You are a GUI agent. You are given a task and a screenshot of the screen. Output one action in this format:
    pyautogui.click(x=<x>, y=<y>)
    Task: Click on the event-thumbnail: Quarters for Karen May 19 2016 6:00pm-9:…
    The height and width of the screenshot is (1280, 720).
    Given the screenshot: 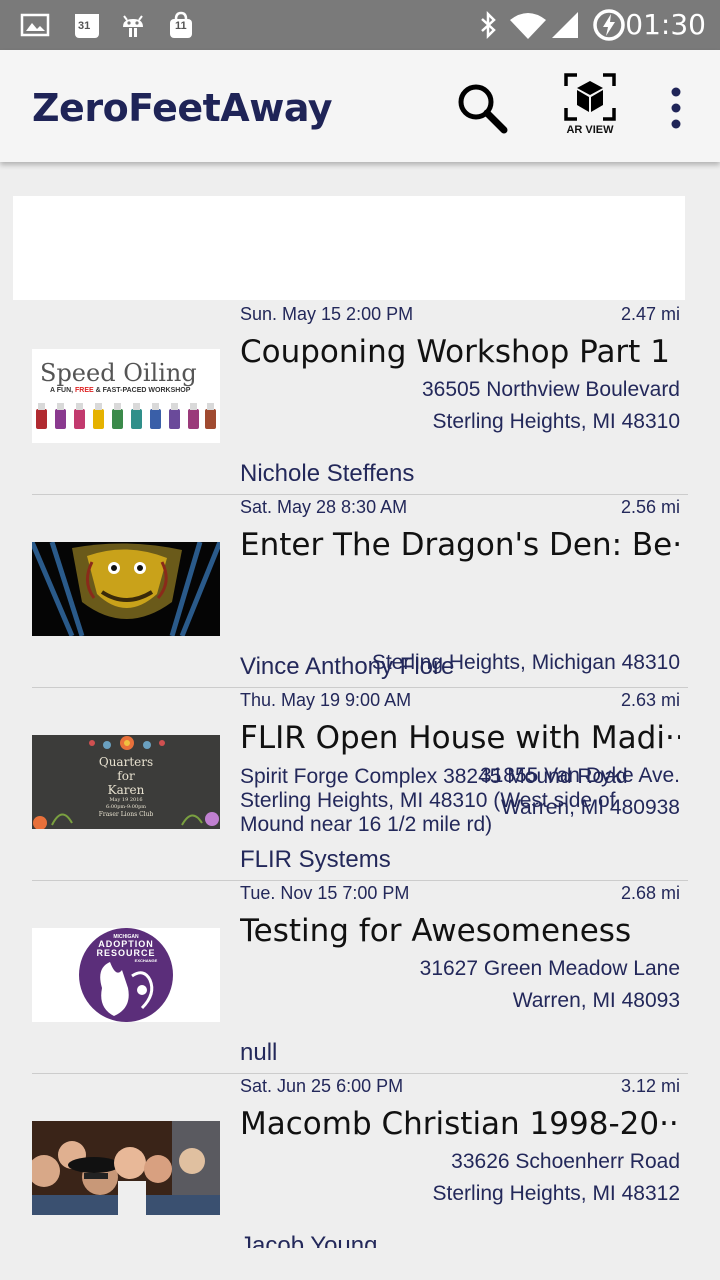 What is the action you would take?
    pyautogui.click(x=126, y=782)
    